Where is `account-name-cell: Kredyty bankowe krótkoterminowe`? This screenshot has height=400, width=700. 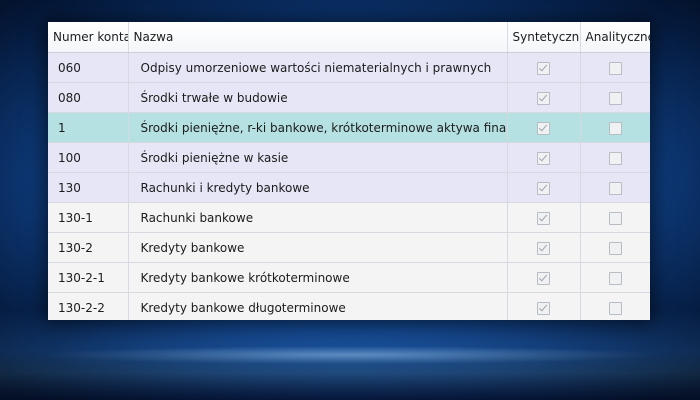 account-name-cell: Kredyty bankowe krótkoterminowe is located at coordinates (318, 277).